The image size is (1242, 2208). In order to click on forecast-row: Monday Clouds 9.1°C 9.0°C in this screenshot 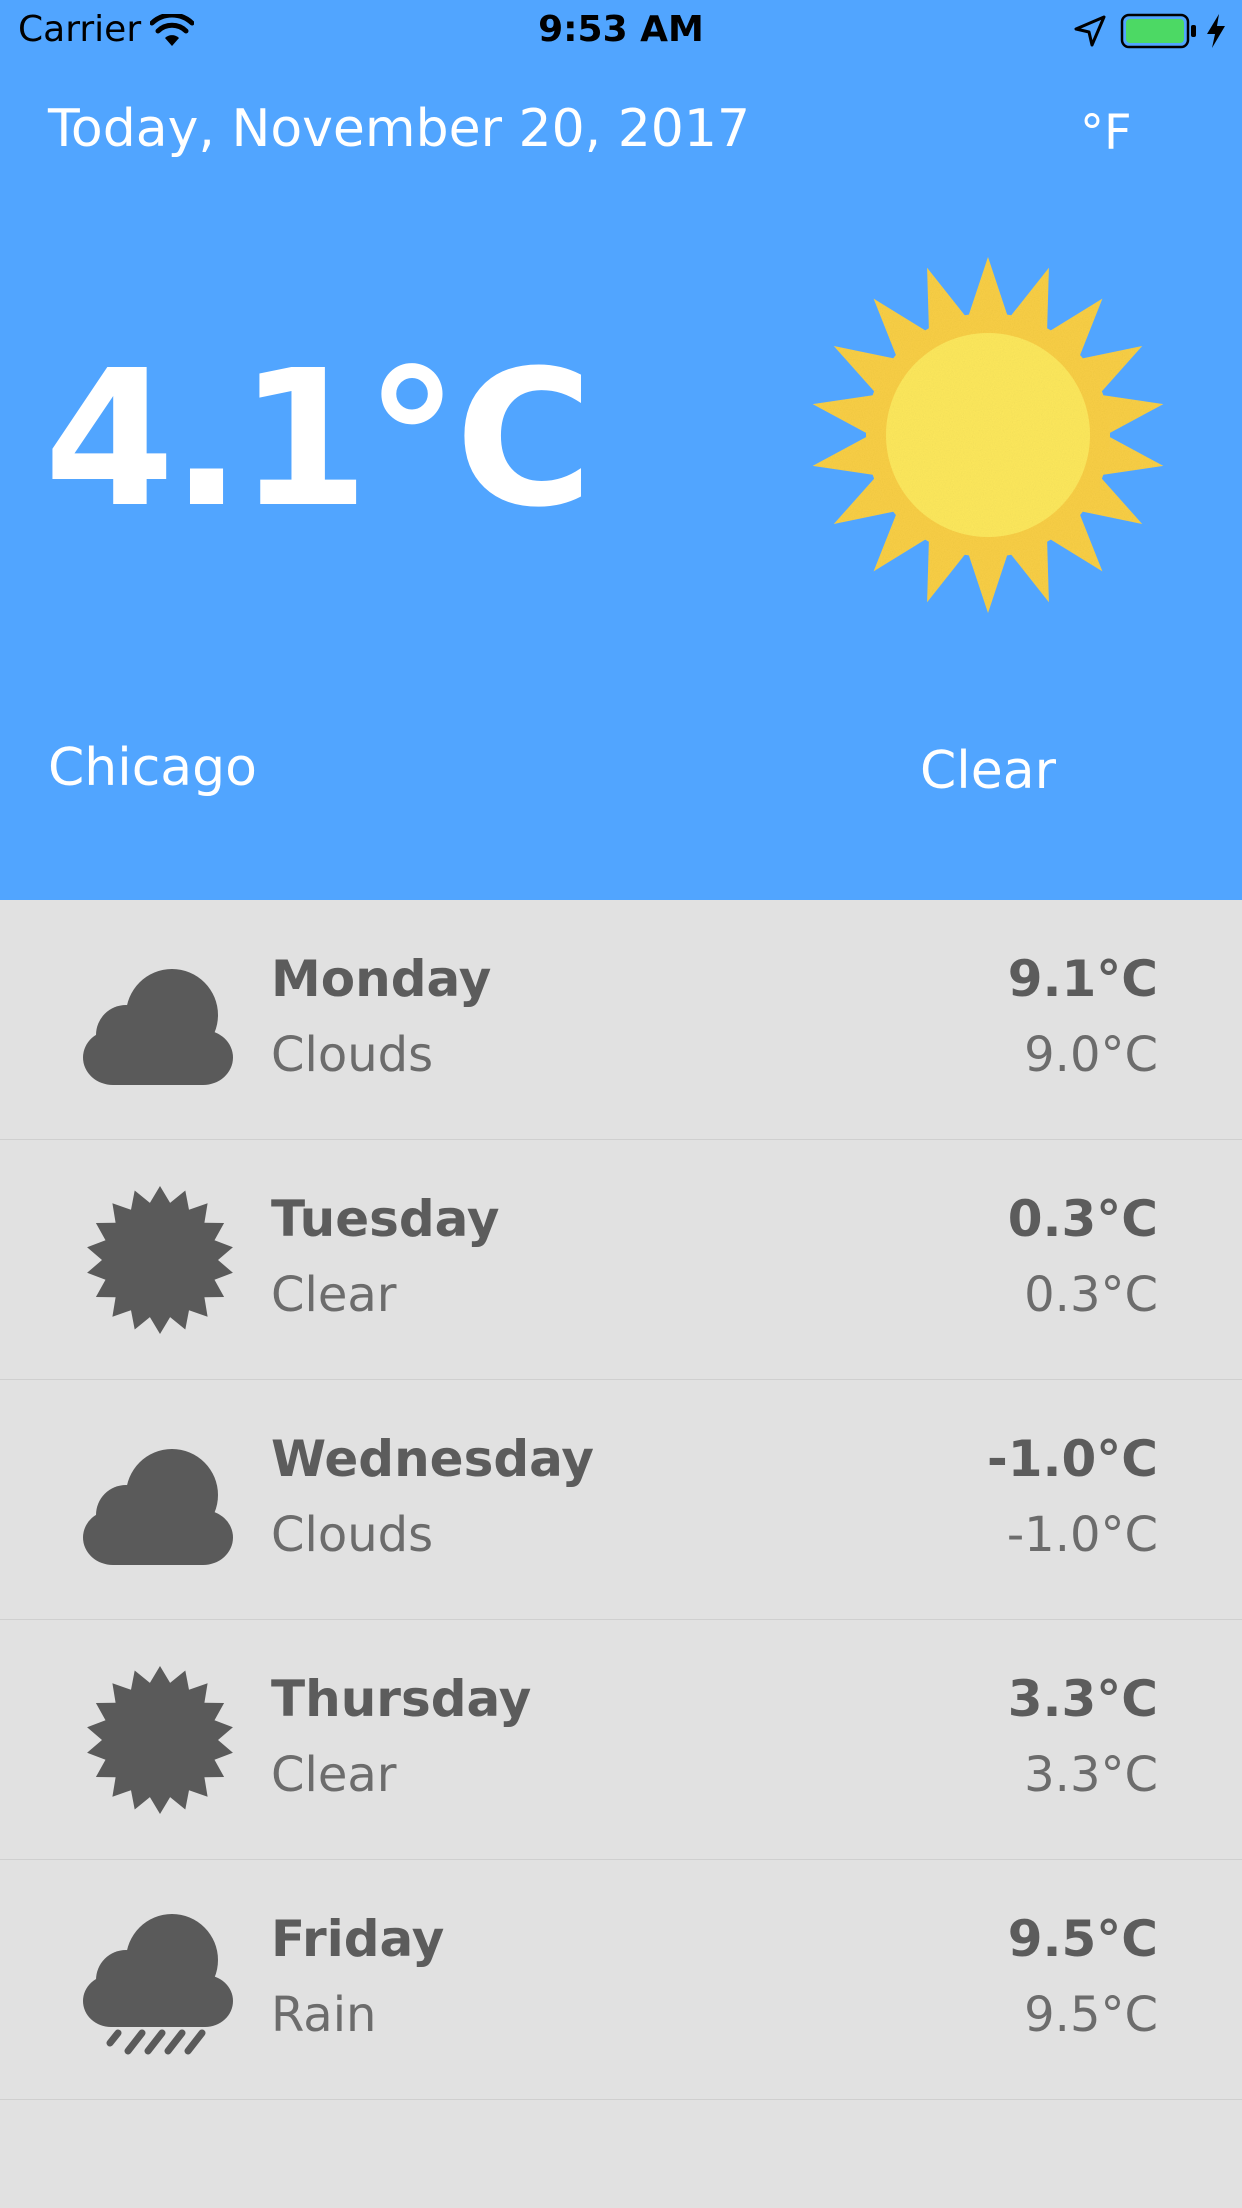, I will do `click(621, 1020)`.